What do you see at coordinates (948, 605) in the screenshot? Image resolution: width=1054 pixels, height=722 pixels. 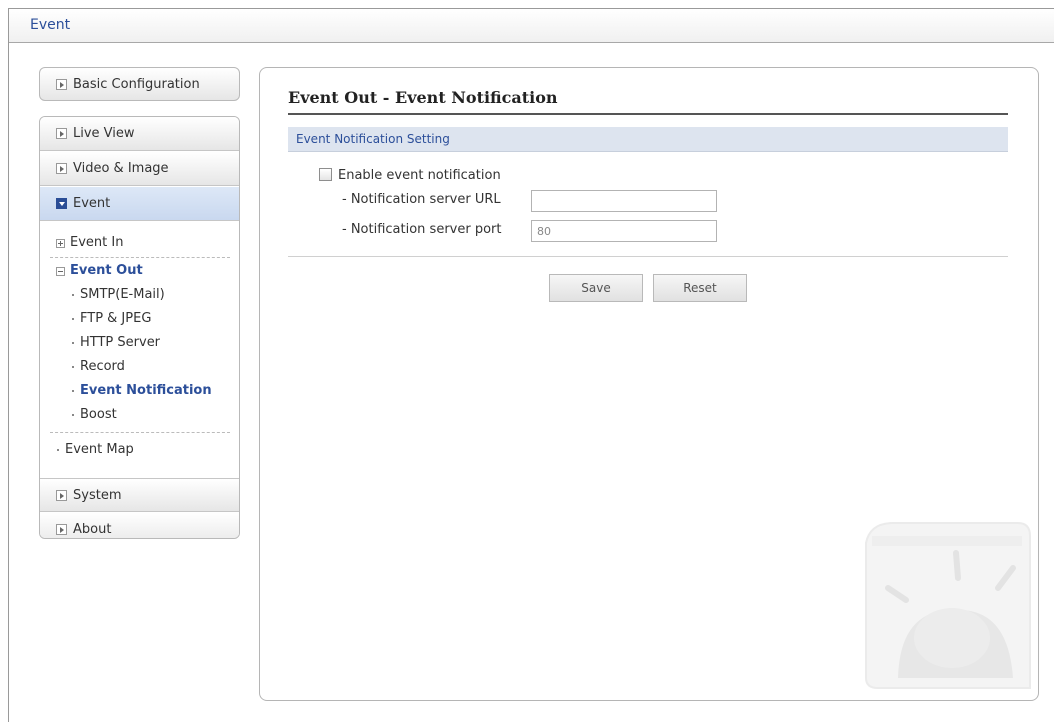 I see `alarm-light-watermark-icon` at bounding box center [948, 605].